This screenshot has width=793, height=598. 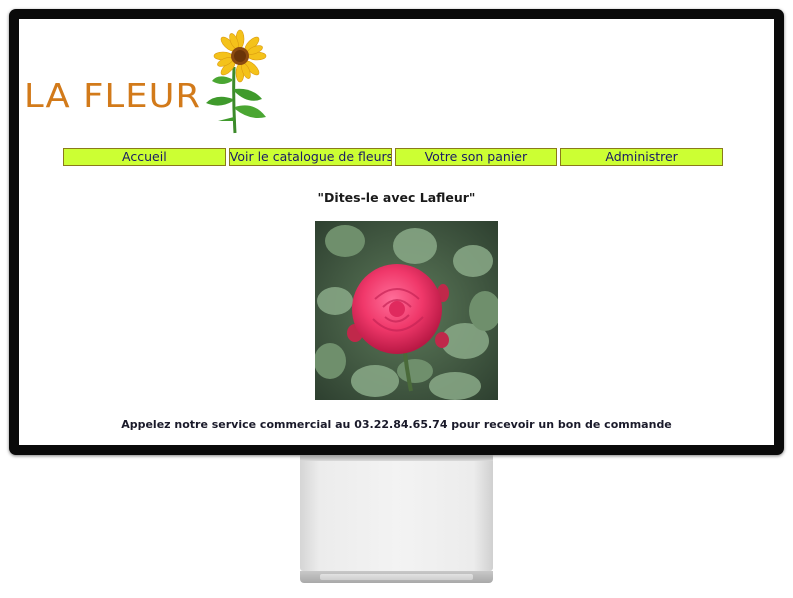 What do you see at coordinates (113, 95) in the screenshot?
I see `logo-text: LA FLEUR` at bounding box center [113, 95].